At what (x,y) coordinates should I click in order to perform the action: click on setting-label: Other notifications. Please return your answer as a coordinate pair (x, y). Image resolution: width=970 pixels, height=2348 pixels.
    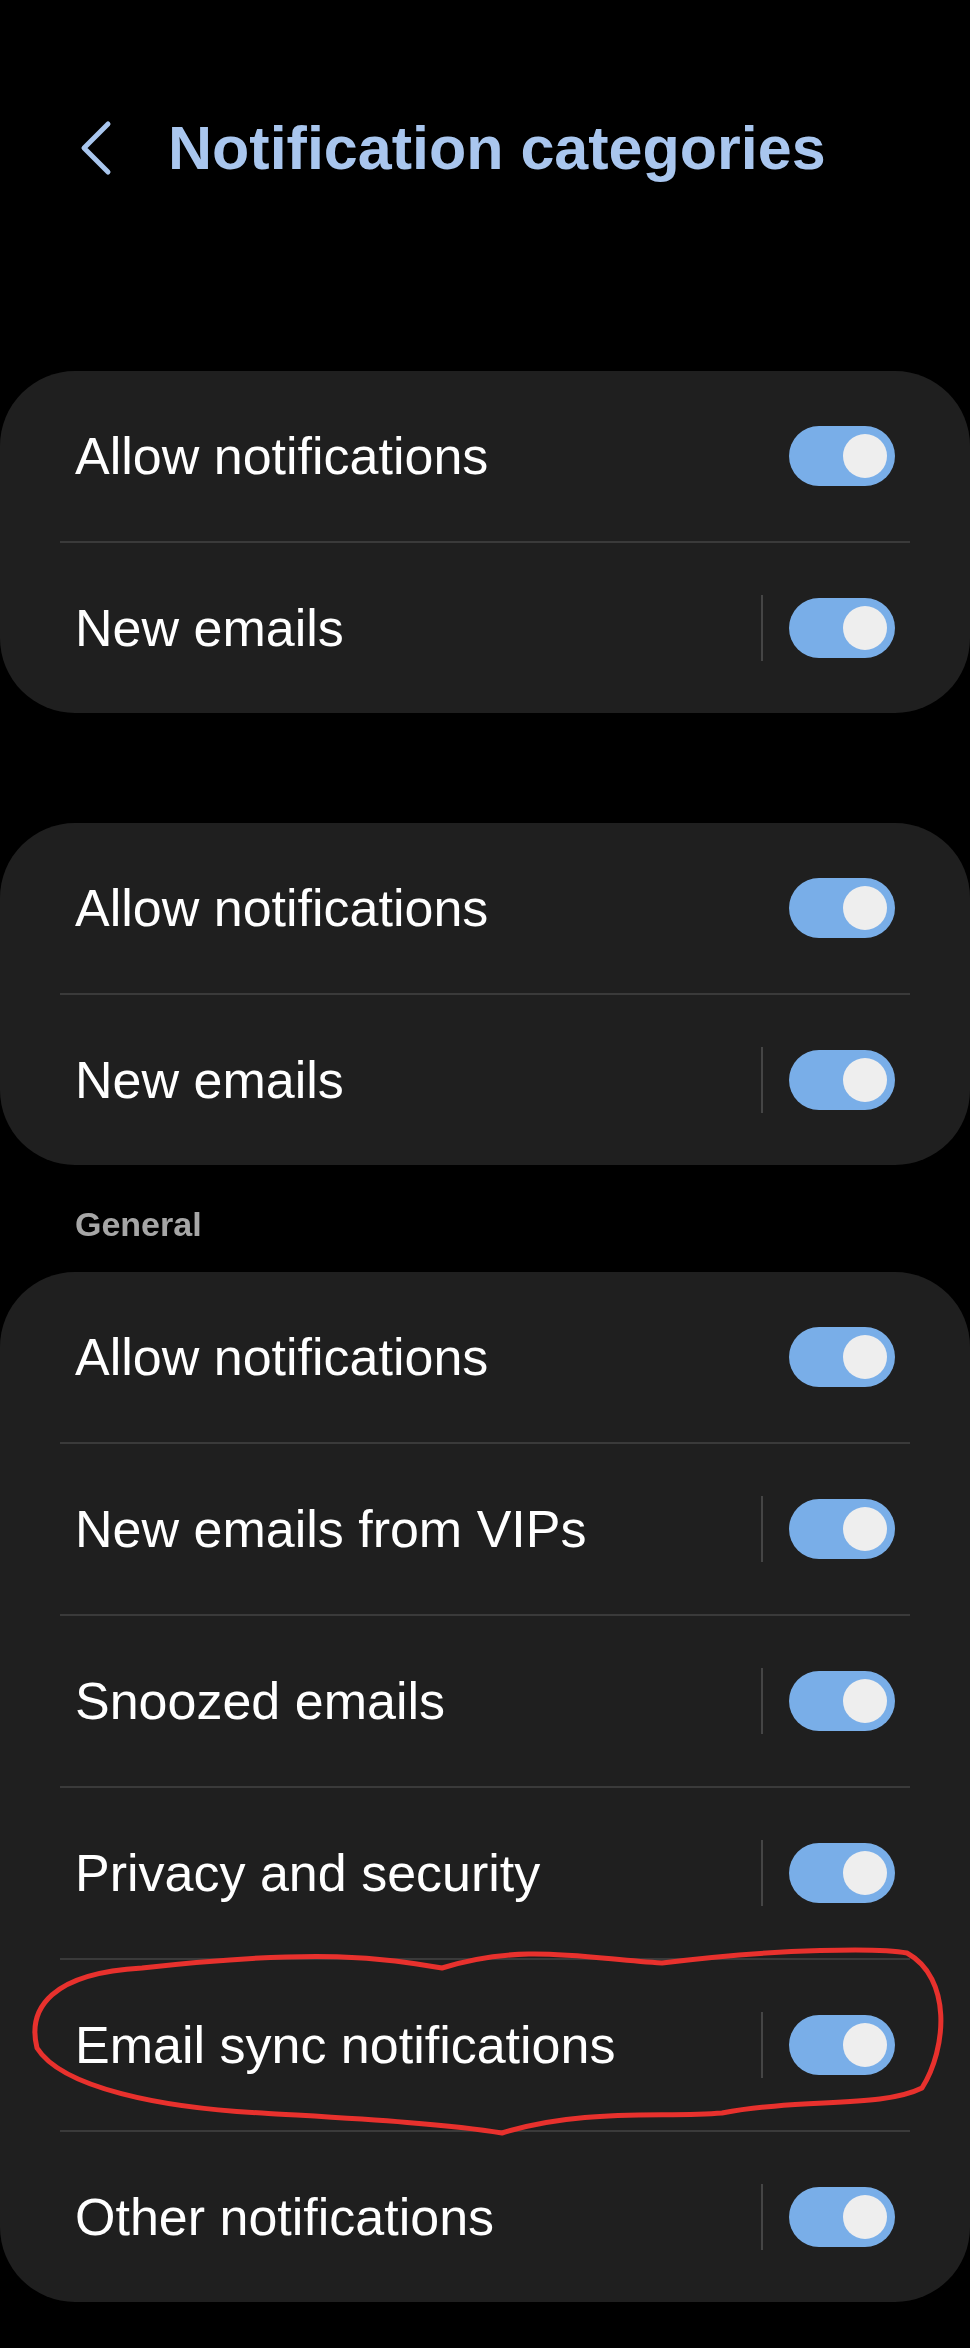
    Looking at the image, I should click on (418, 2217).